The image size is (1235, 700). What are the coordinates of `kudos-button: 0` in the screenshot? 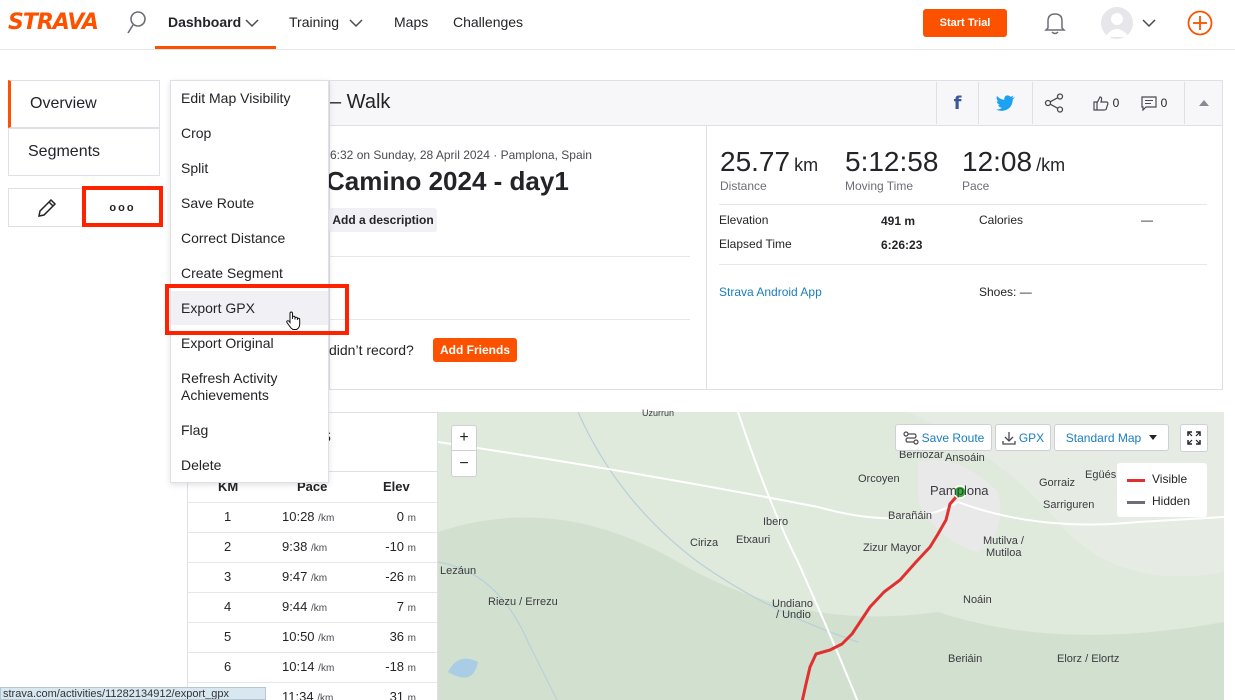 It's located at (1106, 103).